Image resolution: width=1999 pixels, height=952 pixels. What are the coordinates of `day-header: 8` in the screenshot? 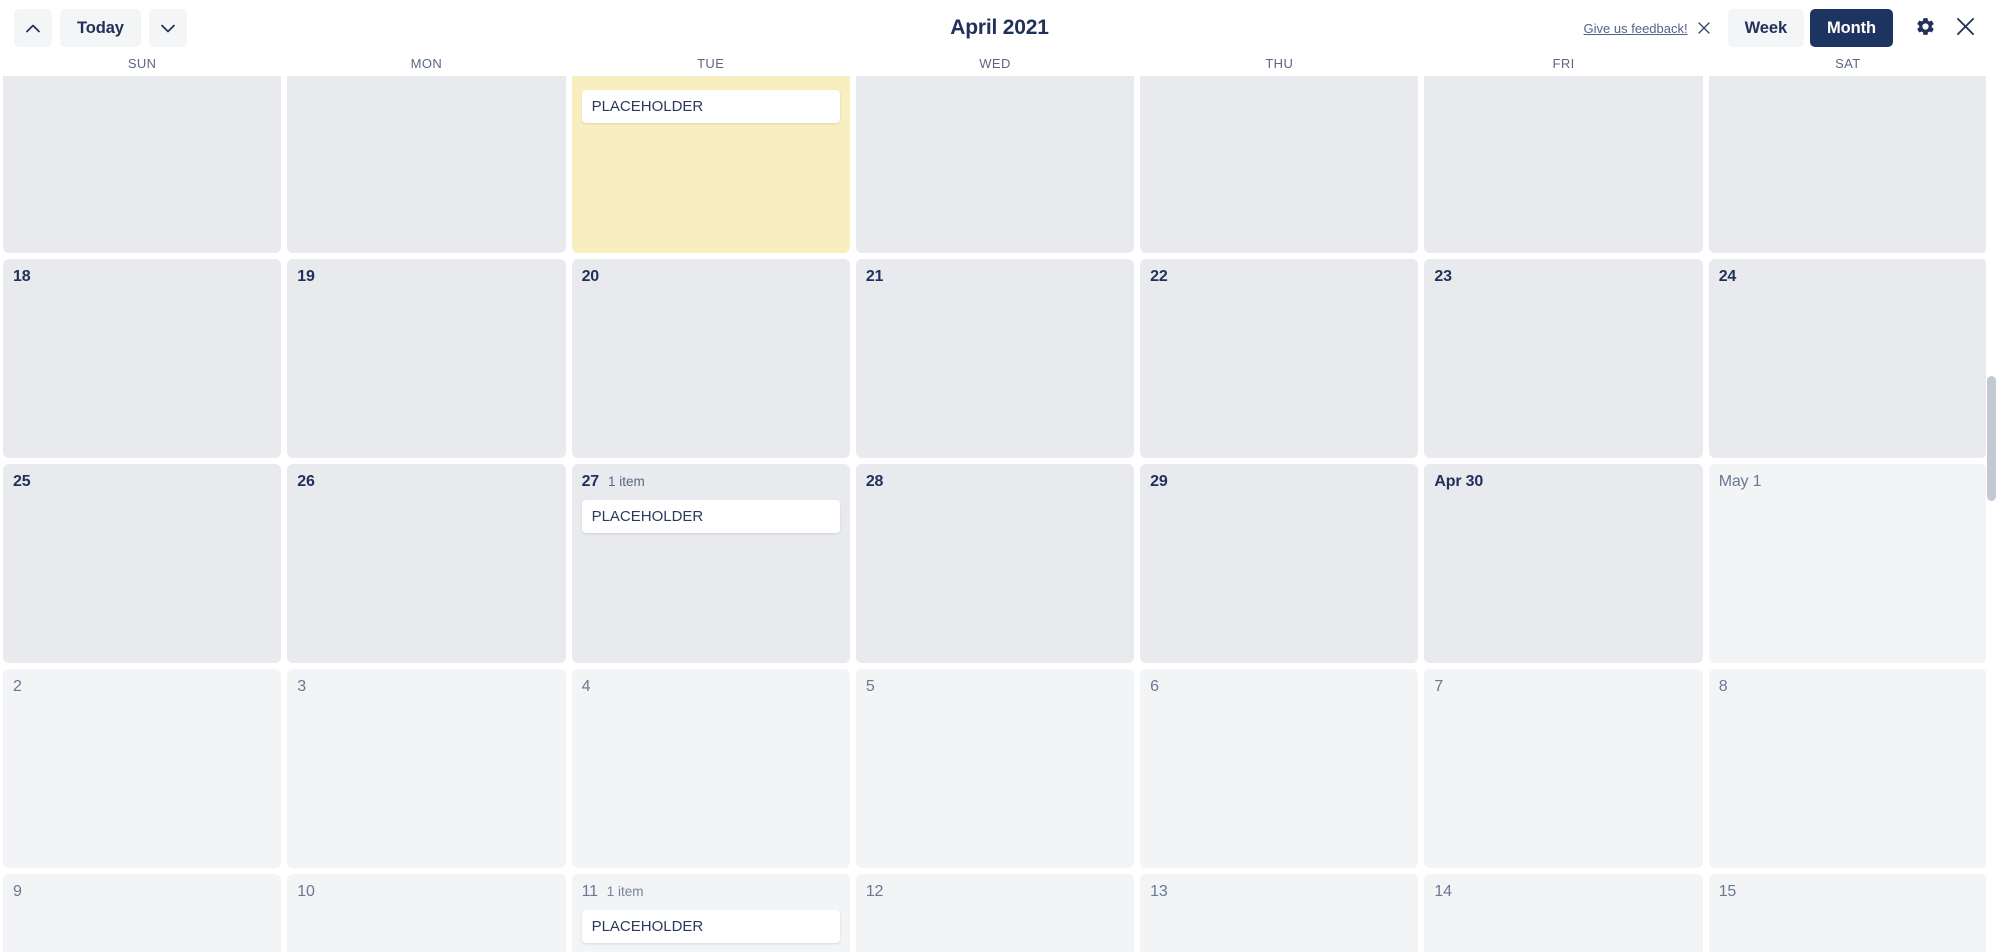 It's located at (1848, 688).